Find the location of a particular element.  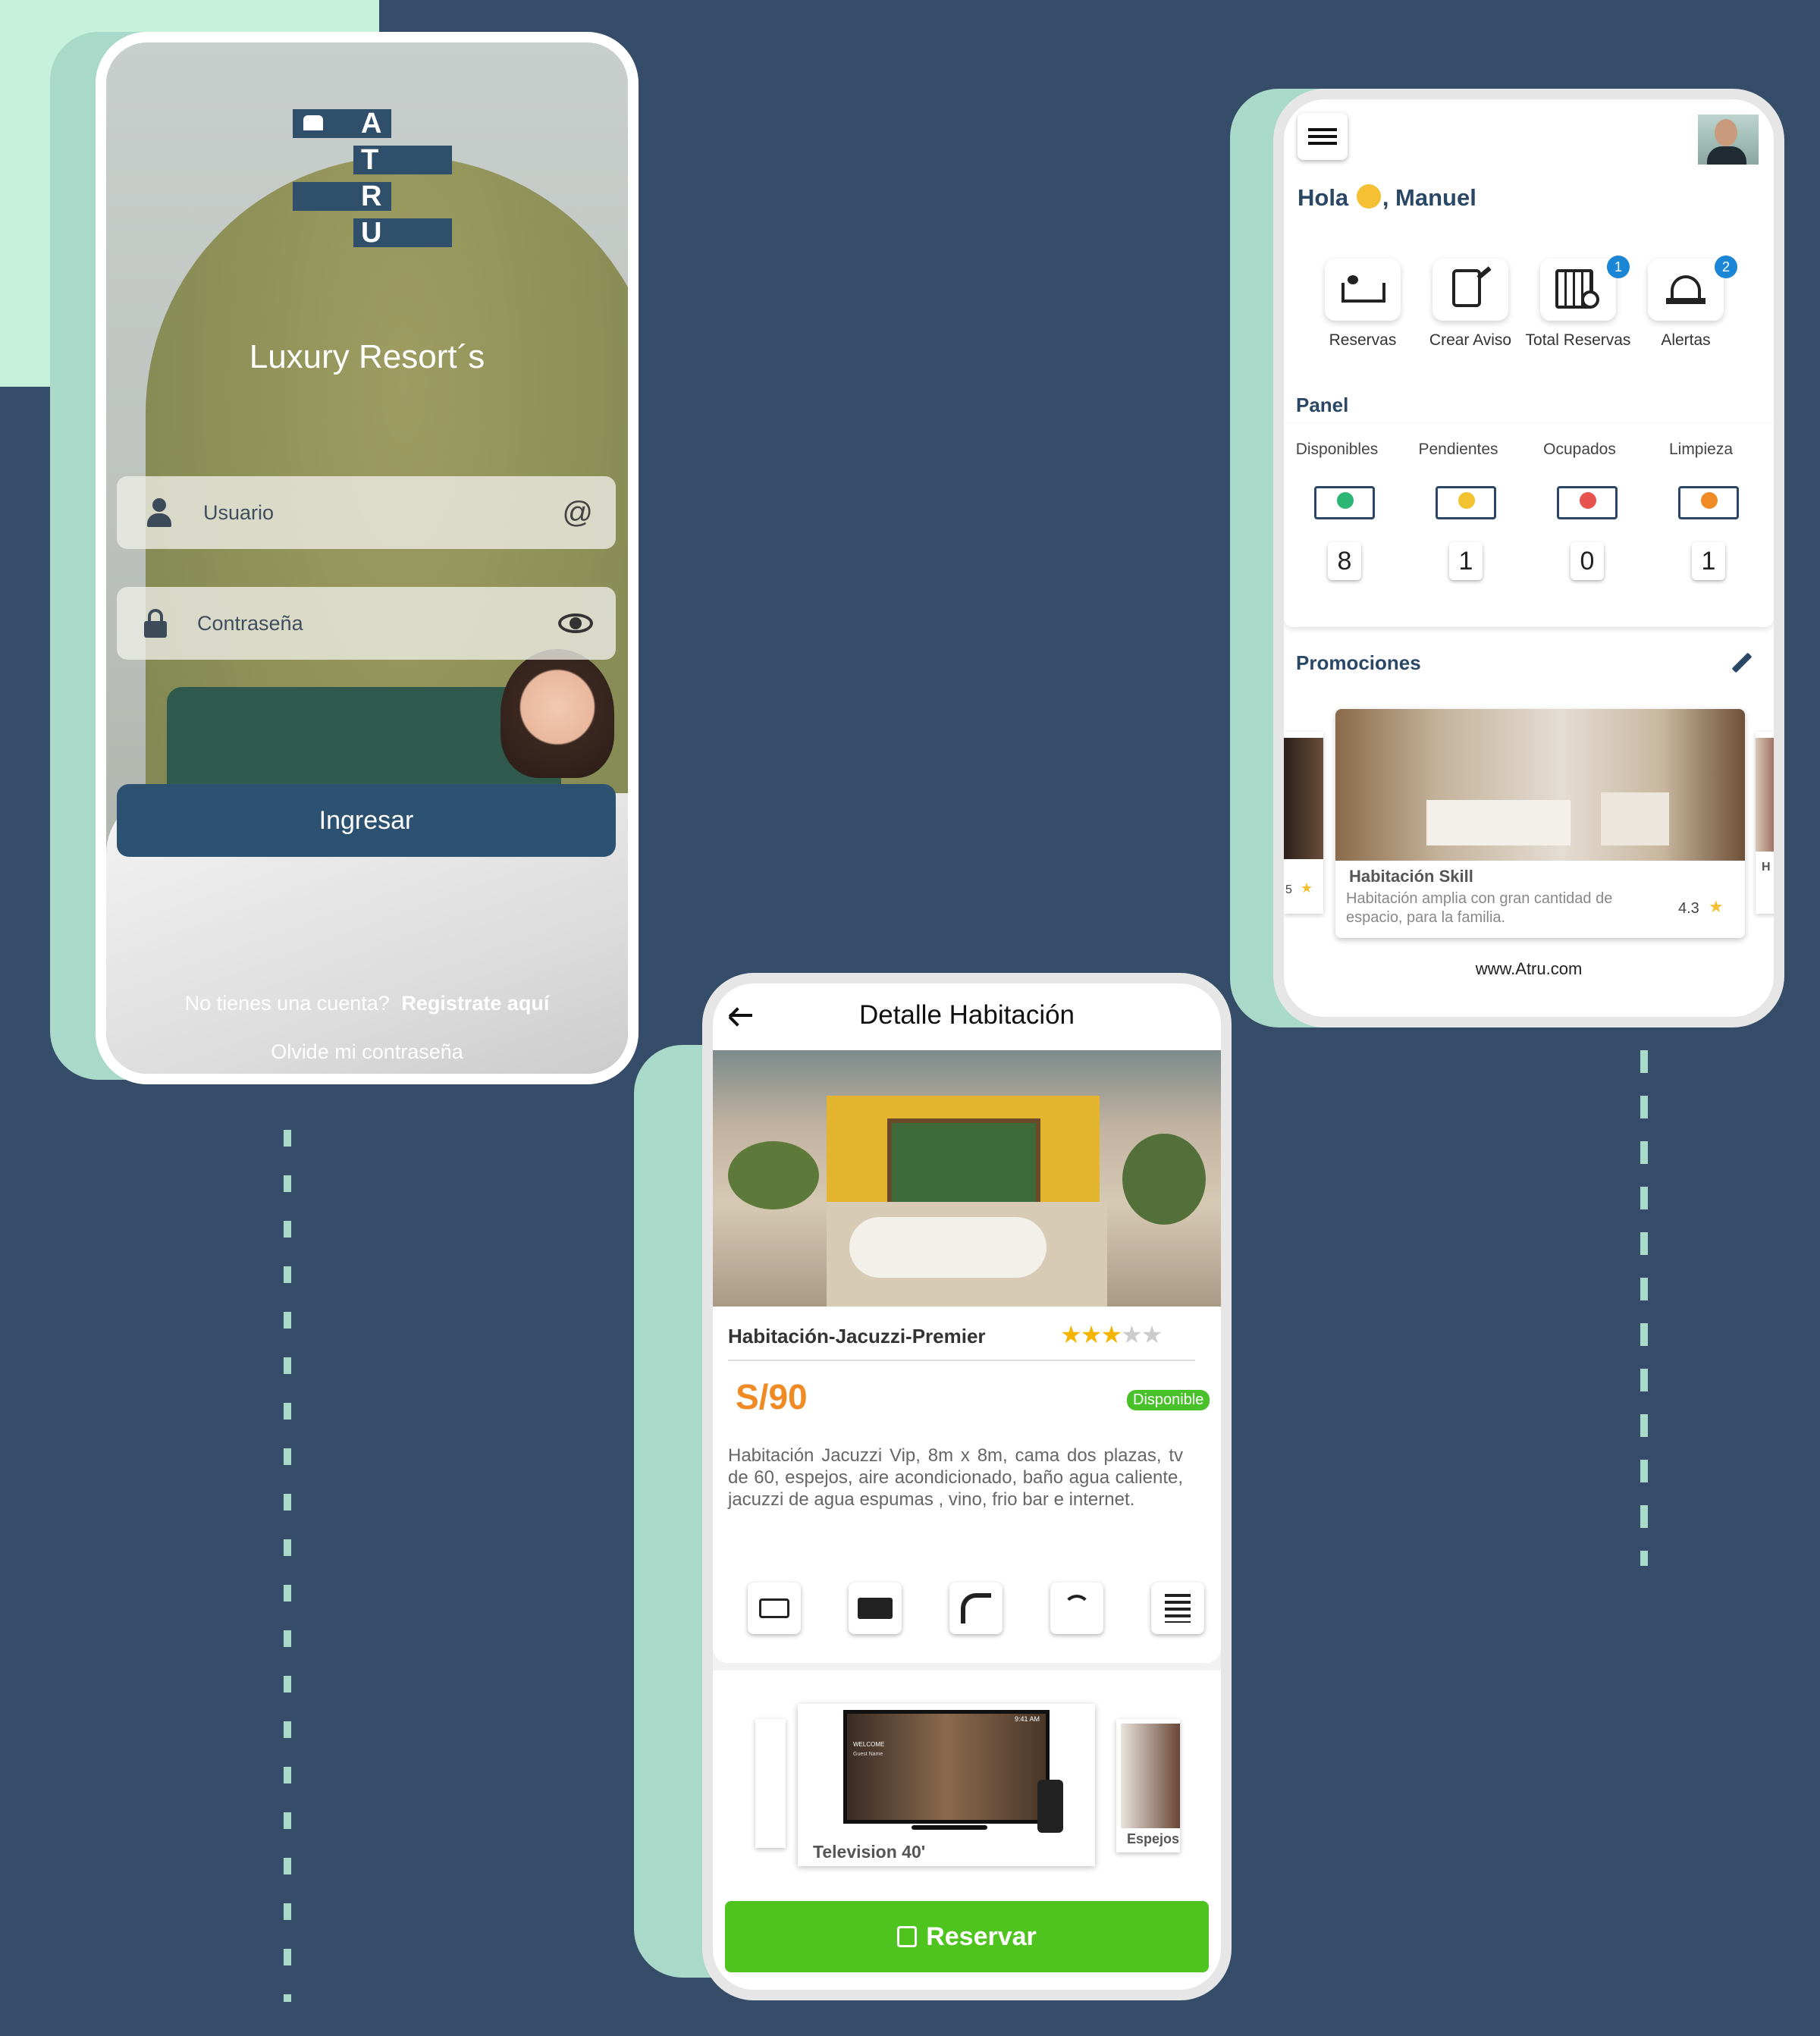

amenity-bed is located at coordinates (774, 1608).